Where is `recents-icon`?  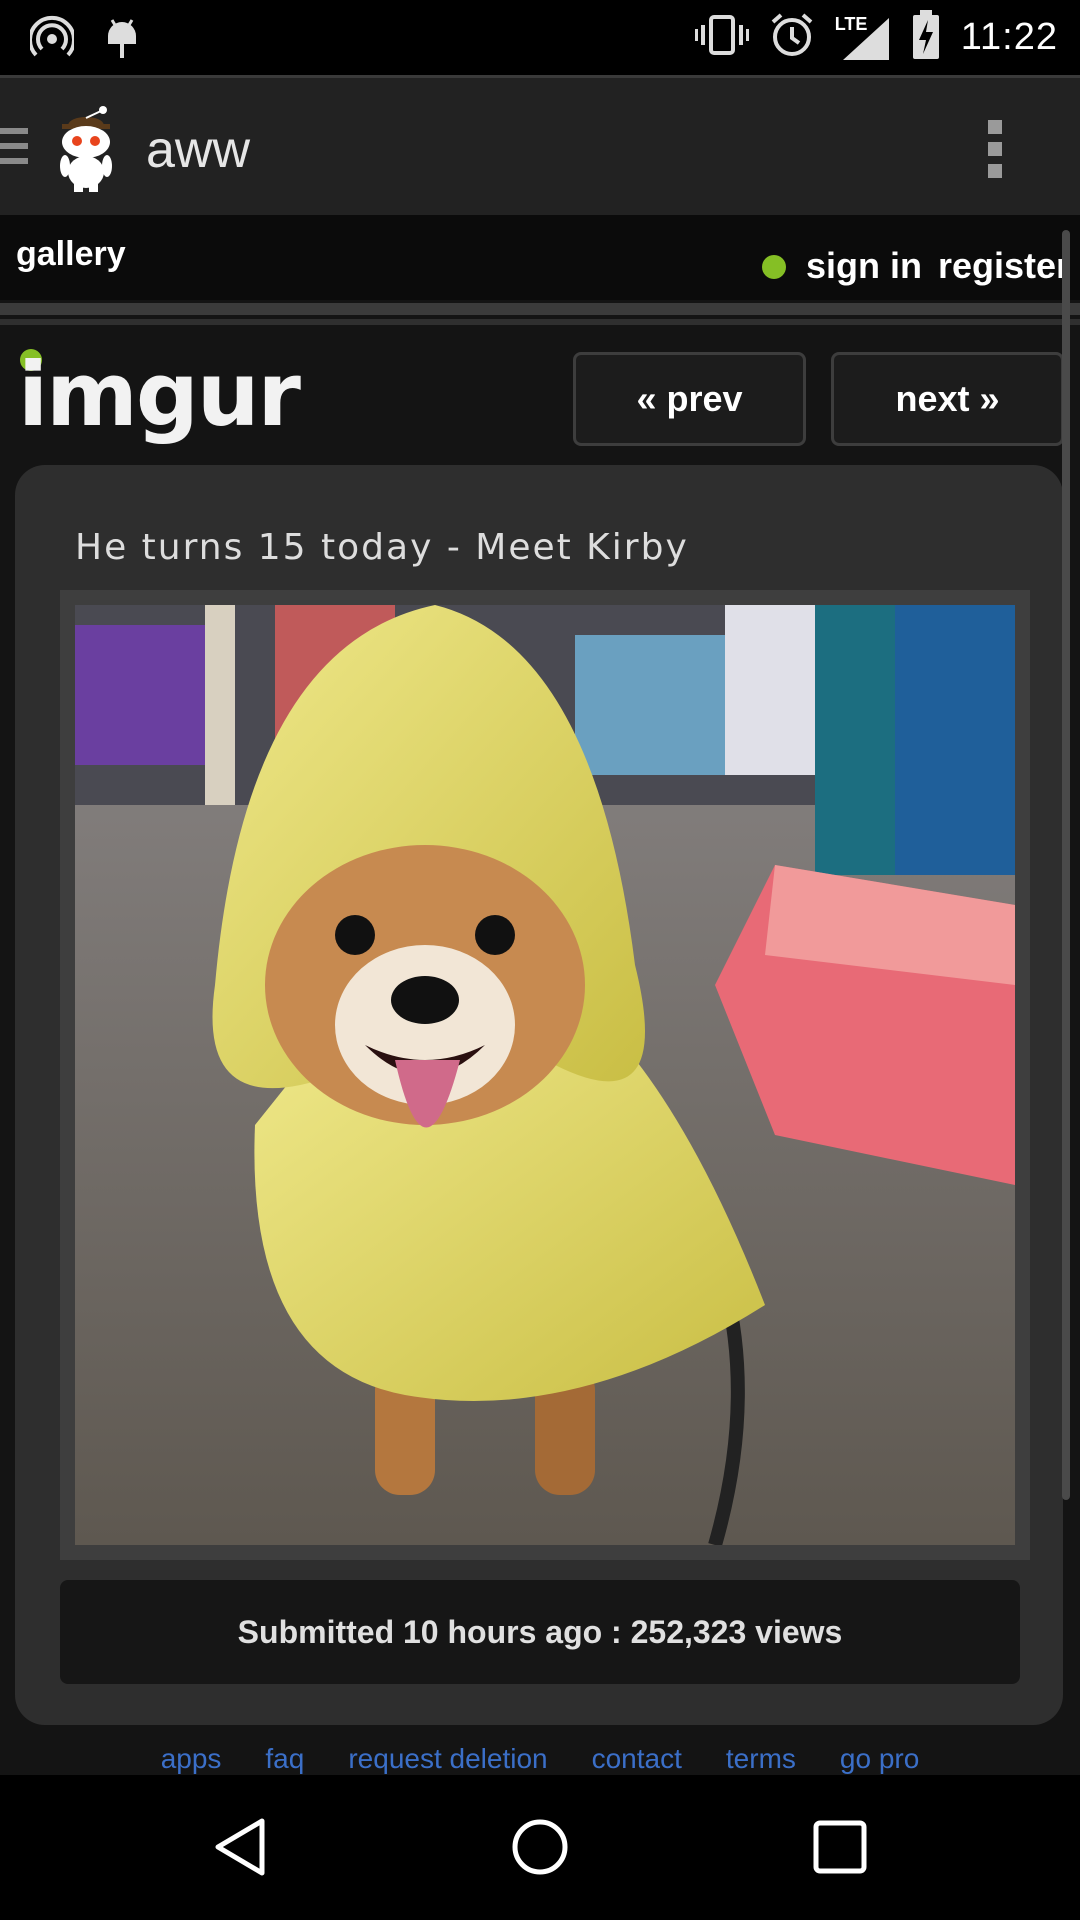
recents-icon is located at coordinates (840, 1849).